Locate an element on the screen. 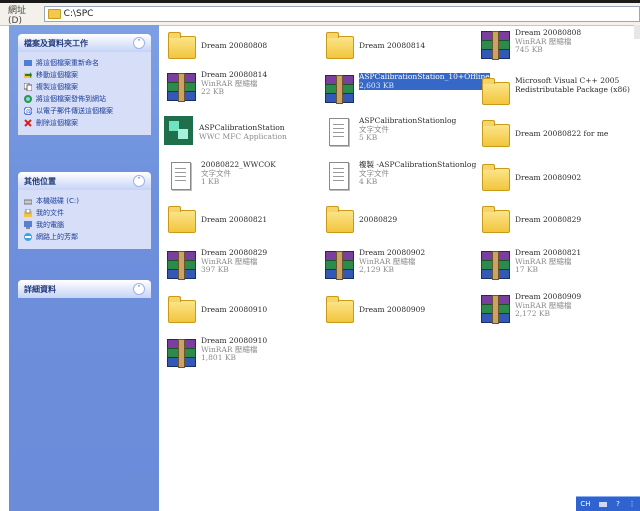 This screenshot has height=511, width=640. file-item: Dream 20080910 WinRAR 壓縮檔 1,801 KB is located at coordinates (216, 352).